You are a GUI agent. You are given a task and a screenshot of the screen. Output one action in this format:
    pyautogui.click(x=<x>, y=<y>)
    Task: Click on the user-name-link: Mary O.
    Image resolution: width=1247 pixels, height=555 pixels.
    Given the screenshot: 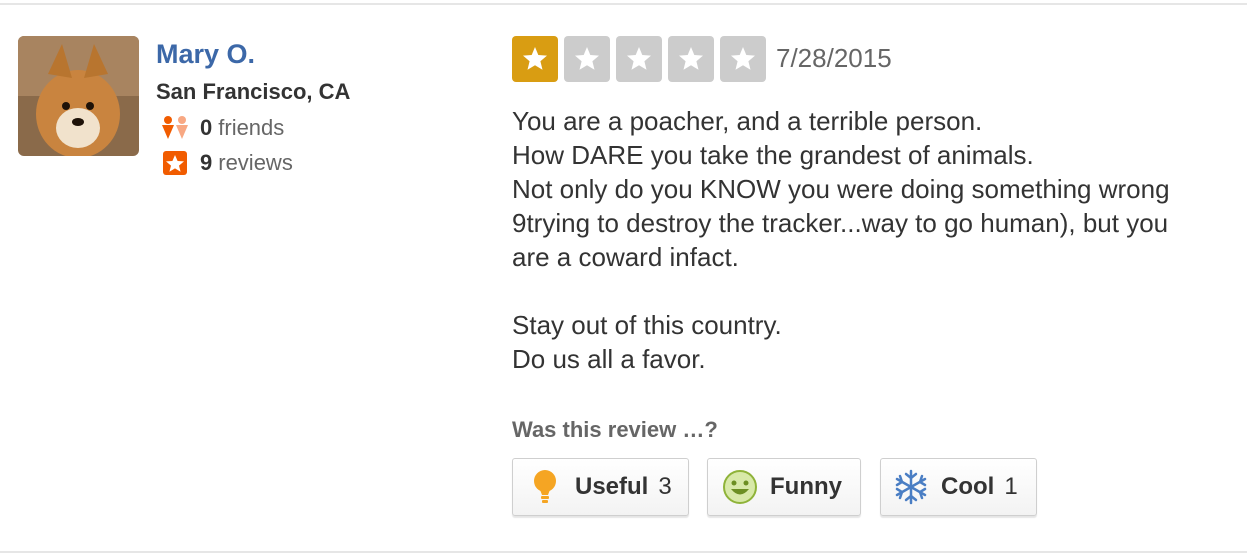 What is the action you would take?
    pyautogui.click(x=205, y=54)
    